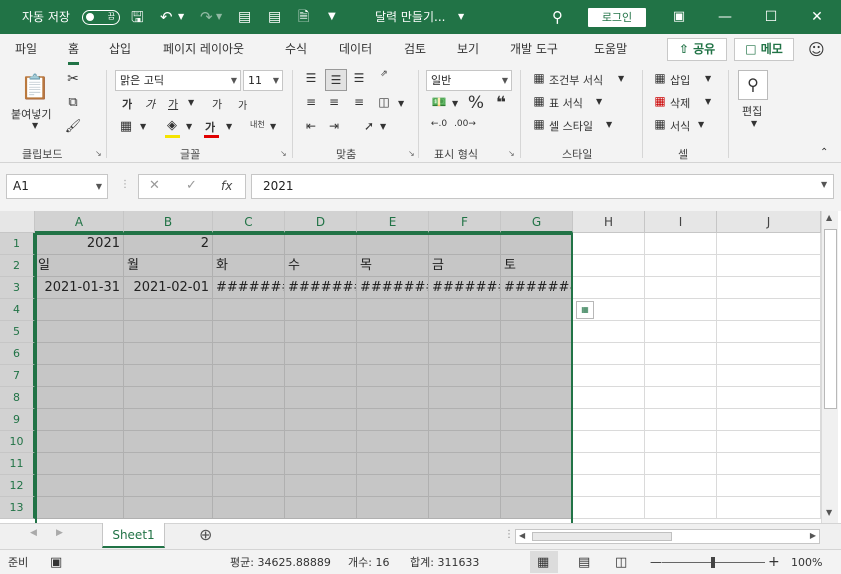 This screenshot has height=574, width=841. I want to click on login-button: 로그인, so click(617, 17).